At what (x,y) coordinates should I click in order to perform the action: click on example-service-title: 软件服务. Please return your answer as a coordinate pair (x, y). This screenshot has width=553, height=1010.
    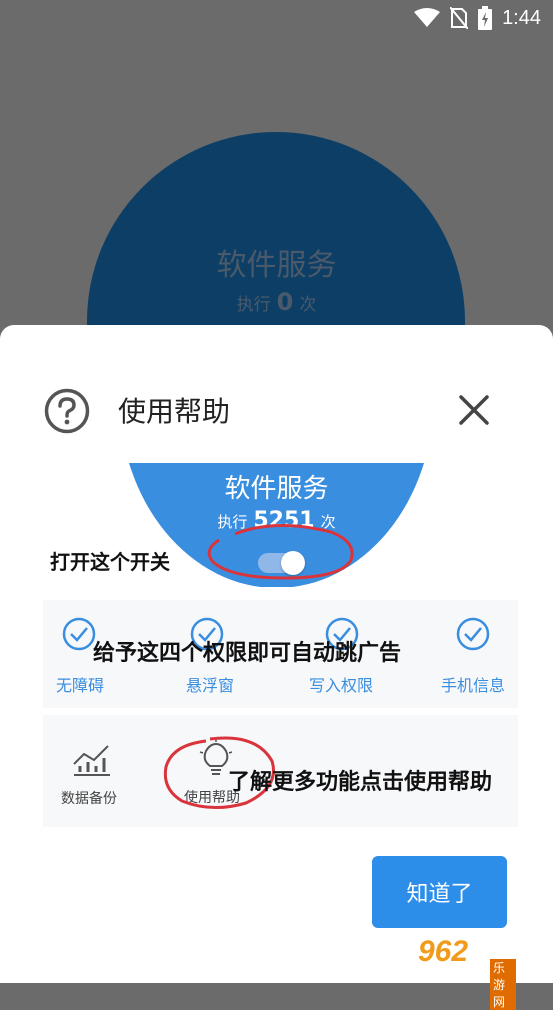
    Looking at the image, I should click on (276, 489).